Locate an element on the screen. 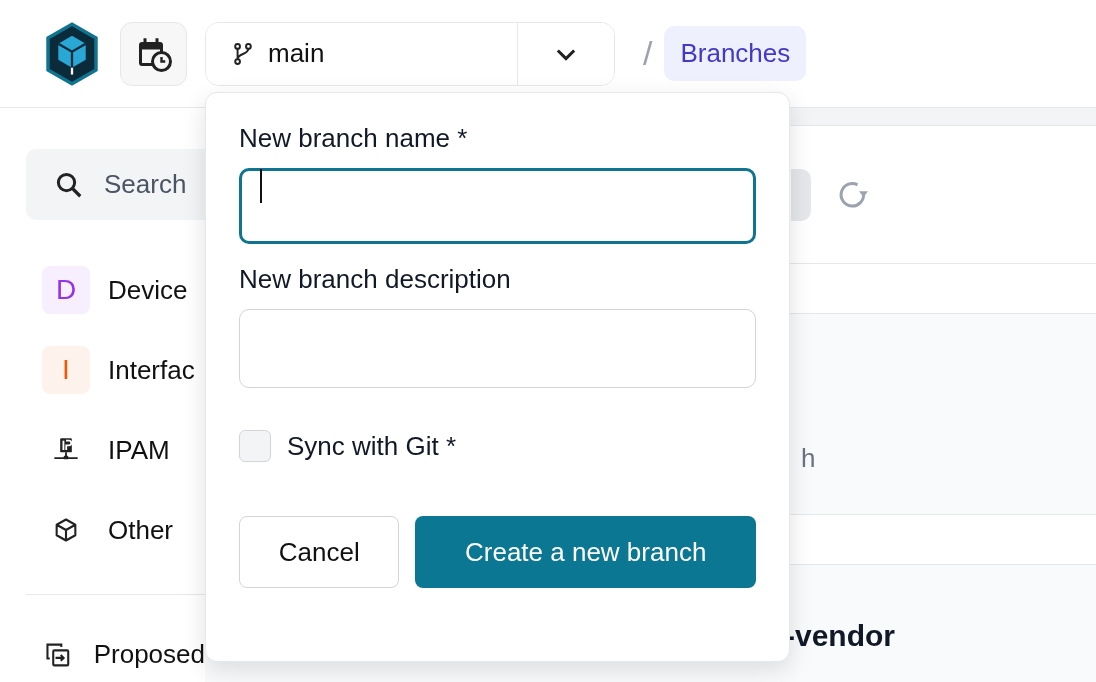  sidebar-item: Proposed is located at coordinates (149, 654).